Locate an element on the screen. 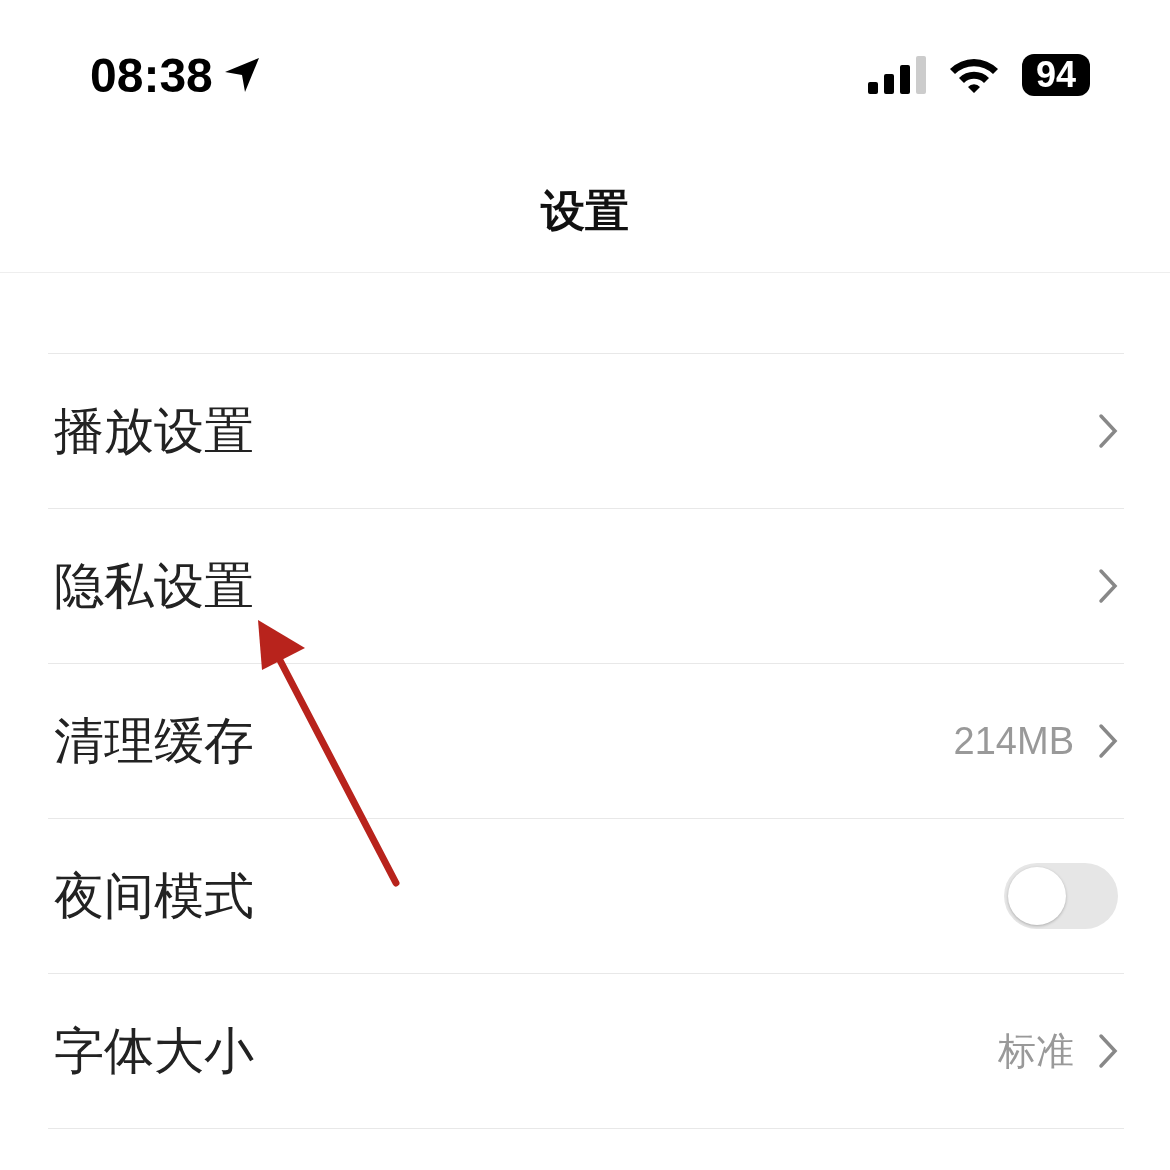 The image size is (1170, 1170). signal-icon is located at coordinates (896, 75).